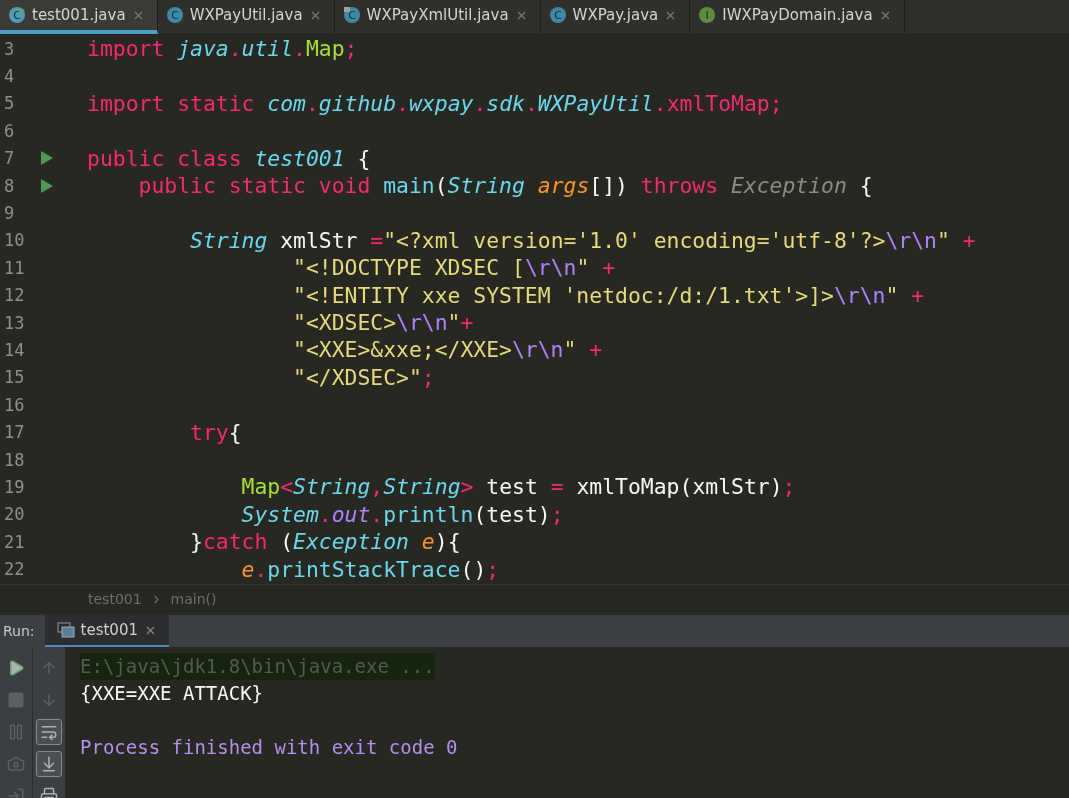  Describe the element at coordinates (512, 514) in the screenshot. I see `code-token: (test)` at that location.